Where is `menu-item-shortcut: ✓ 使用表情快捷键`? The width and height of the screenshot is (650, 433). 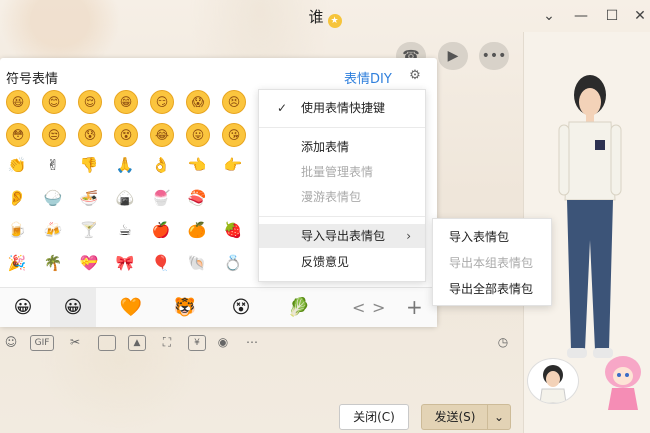
menu-item-shortcut: ✓ 使用表情快捷键 is located at coordinates (342, 108).